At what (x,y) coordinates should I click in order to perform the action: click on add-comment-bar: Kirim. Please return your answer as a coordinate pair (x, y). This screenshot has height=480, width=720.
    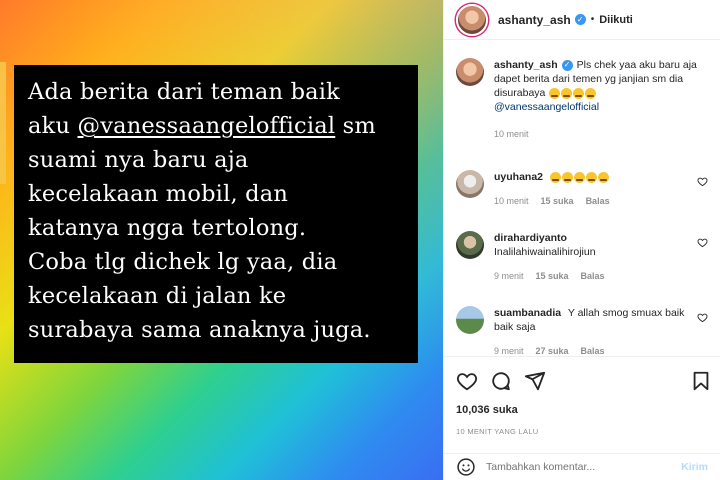
    Looking at the image, I should click on (582, 466).